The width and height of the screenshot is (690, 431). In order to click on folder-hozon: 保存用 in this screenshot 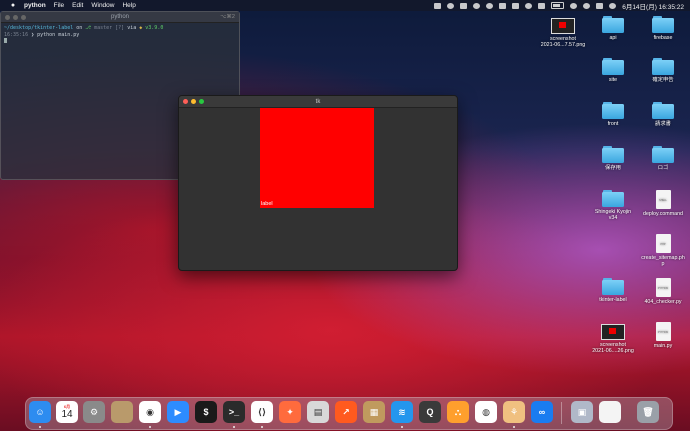, I will do `click(613, 158)`.